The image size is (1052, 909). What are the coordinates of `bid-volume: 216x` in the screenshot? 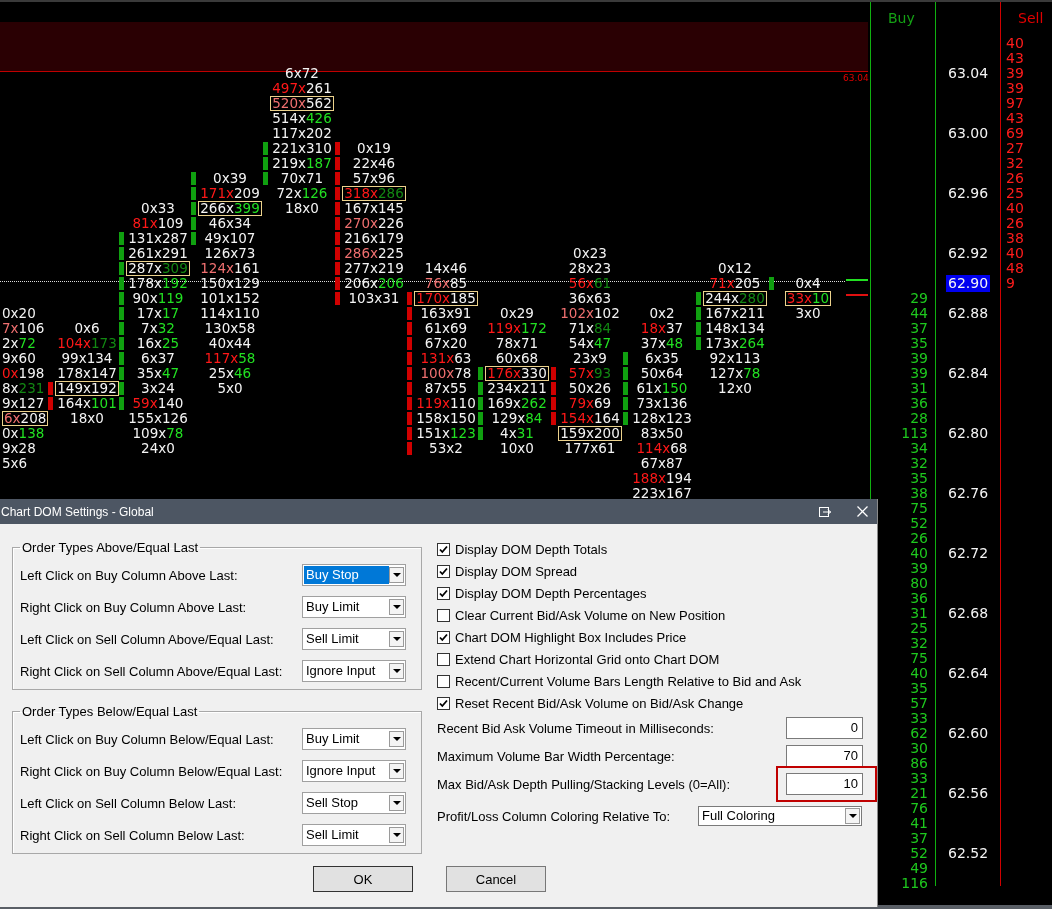 It's located at (361, 238).